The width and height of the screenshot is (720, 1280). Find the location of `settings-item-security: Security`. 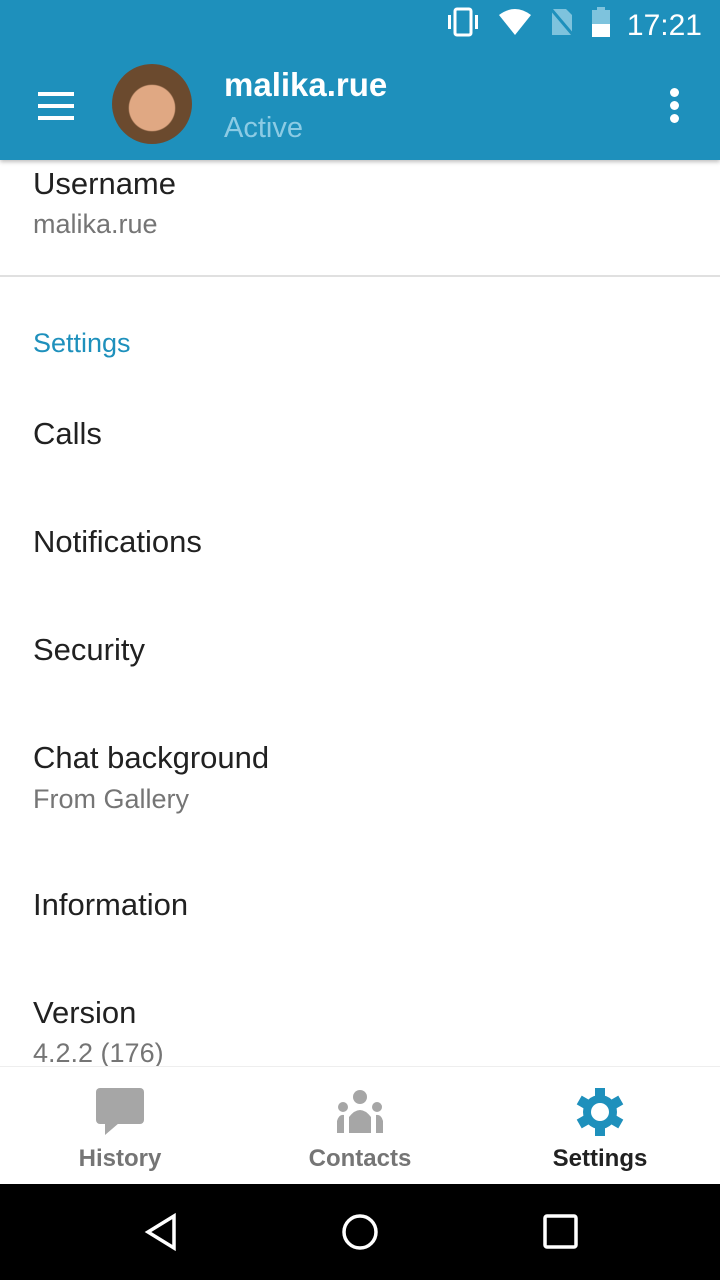

settings-item-security: Security is located at coordinates (89, 650).